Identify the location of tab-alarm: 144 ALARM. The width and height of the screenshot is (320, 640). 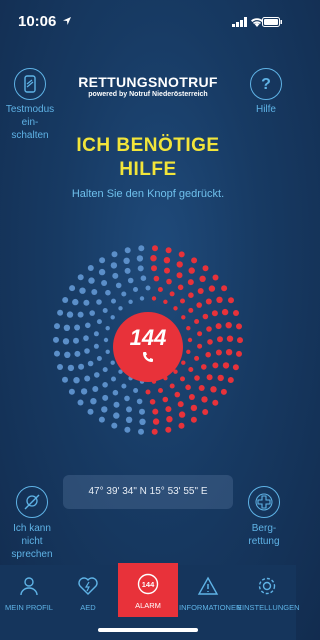
(148, 590).